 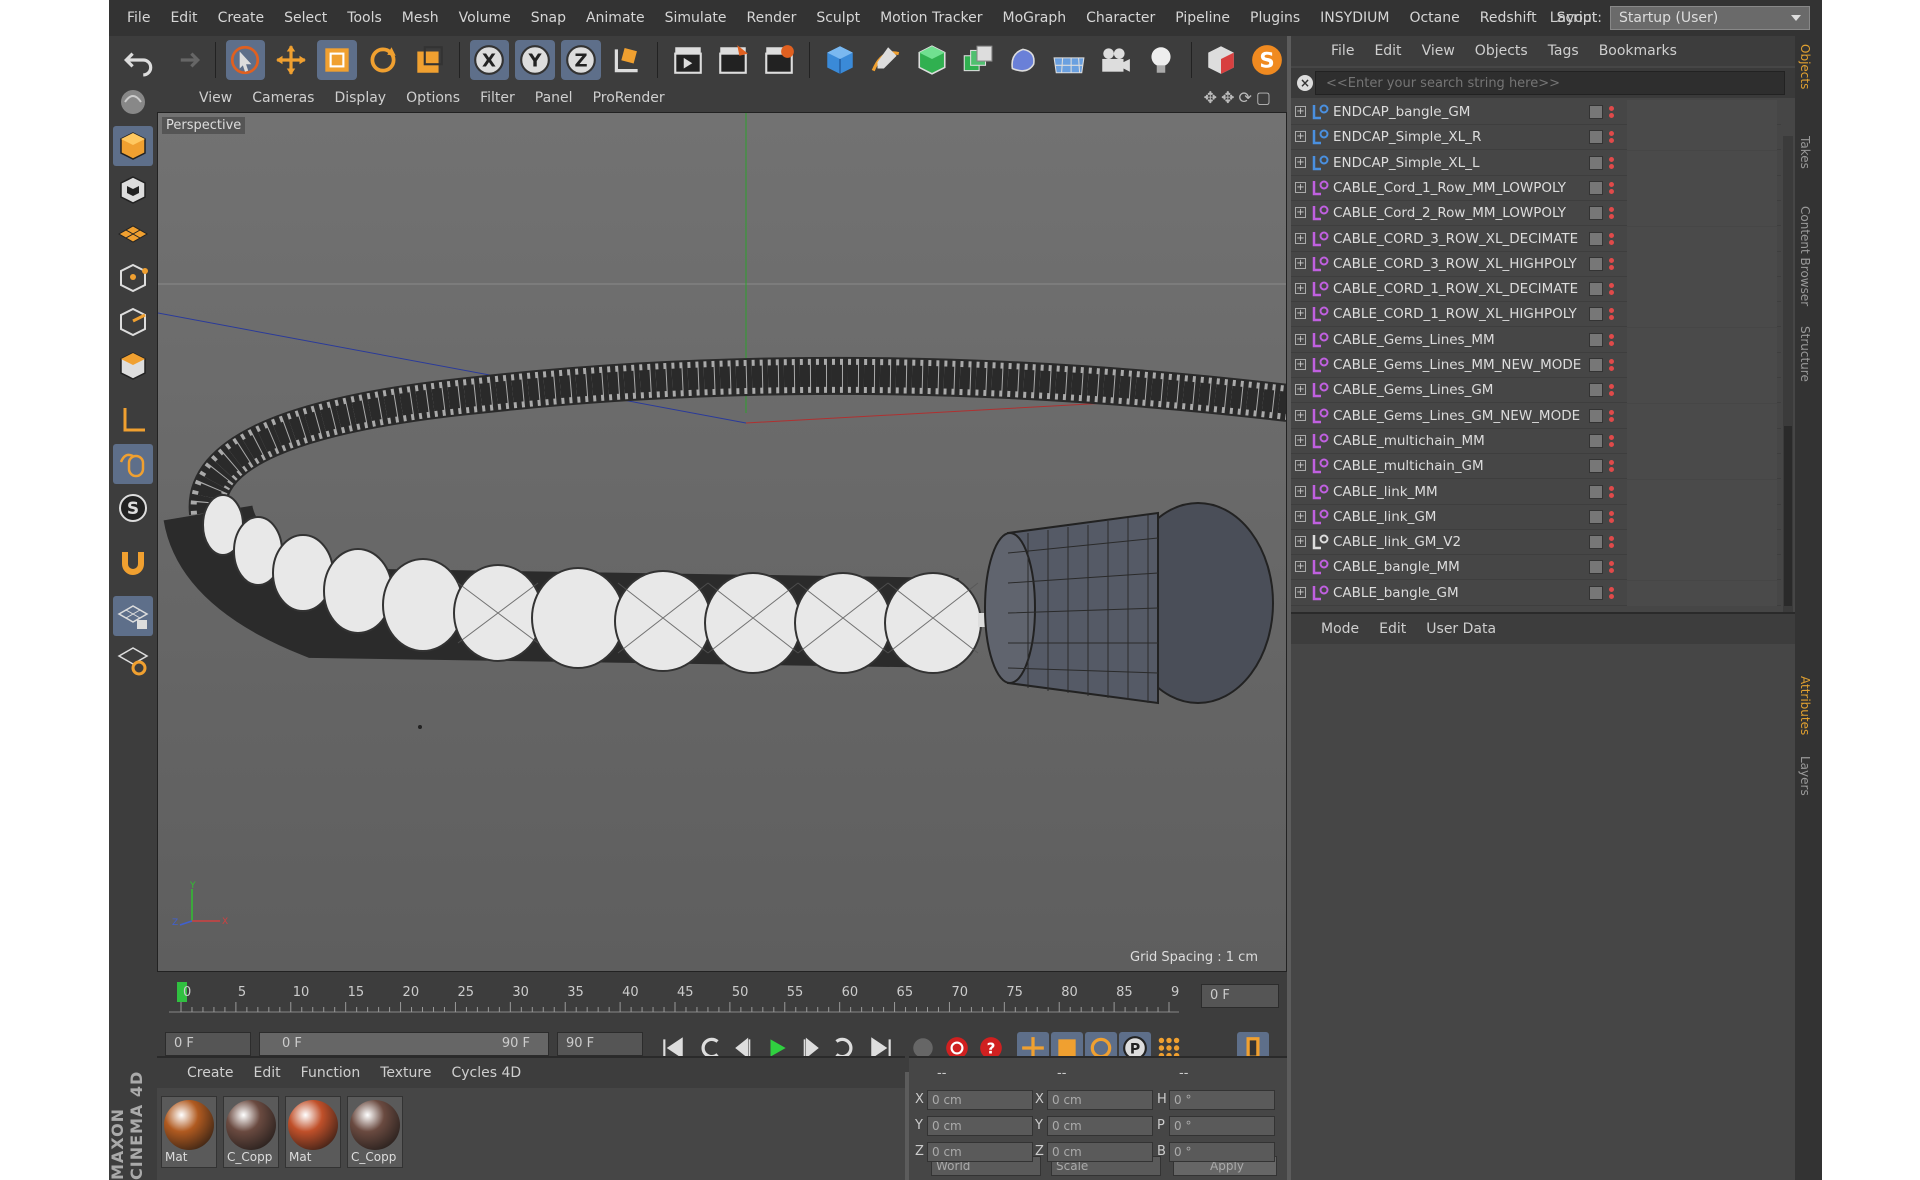 I want to click on object-row: + CABLE_CORD_3_ROW_XL_DECIMATE, so click(x=1536, y=239).